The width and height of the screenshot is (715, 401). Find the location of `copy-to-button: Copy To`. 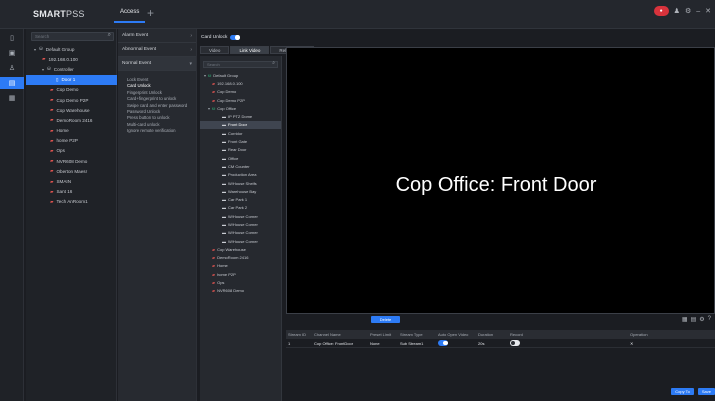

copy-to-button: Copy To is located at coordinates (682, 391).